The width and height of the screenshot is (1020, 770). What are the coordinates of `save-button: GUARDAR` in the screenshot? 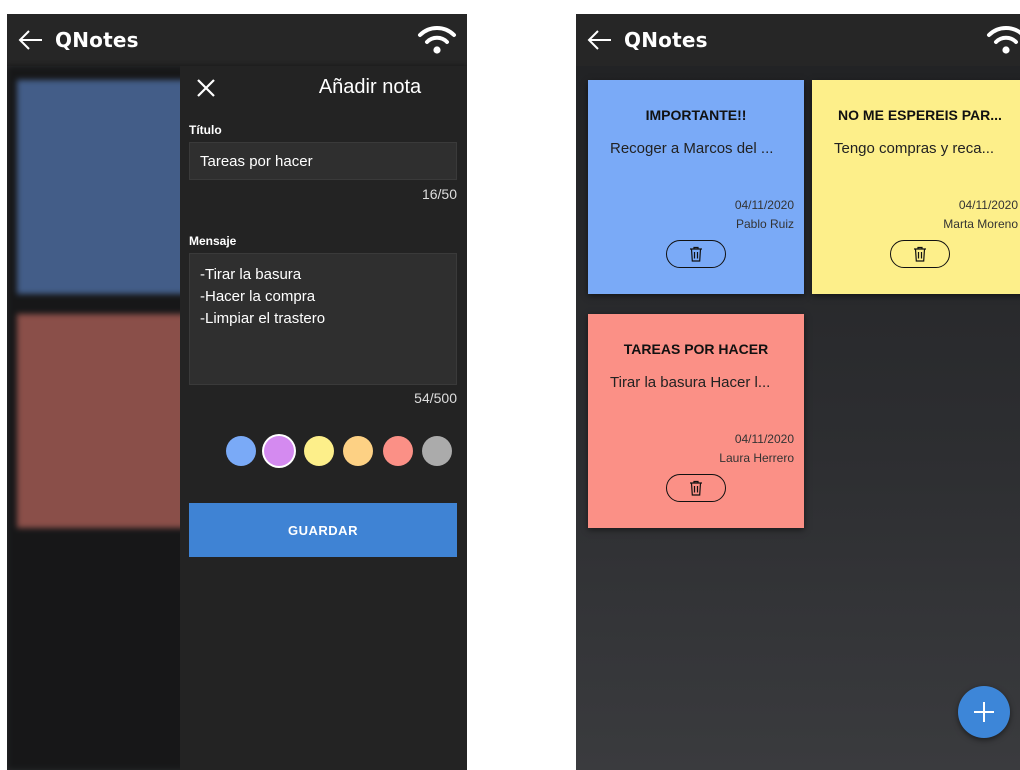 It's located at (323, 530).